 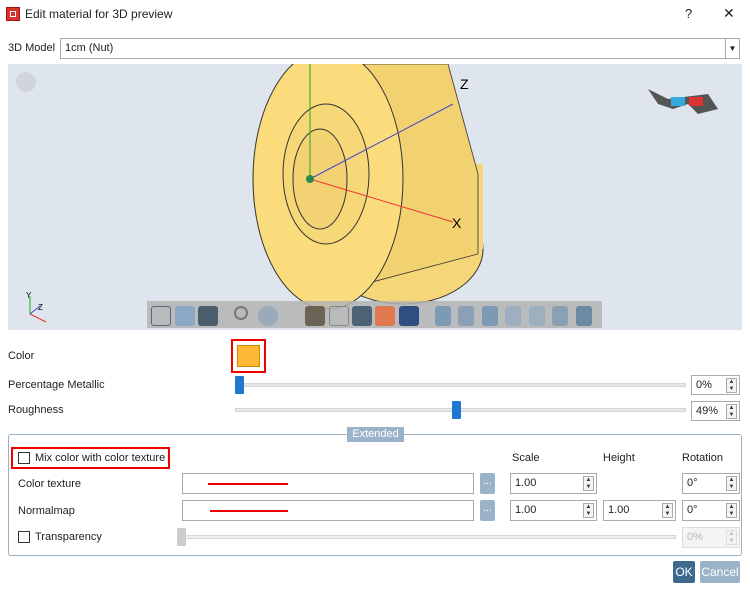 I want to click on normalmap-scale-value: 1.00, so click(x=526, y=510).